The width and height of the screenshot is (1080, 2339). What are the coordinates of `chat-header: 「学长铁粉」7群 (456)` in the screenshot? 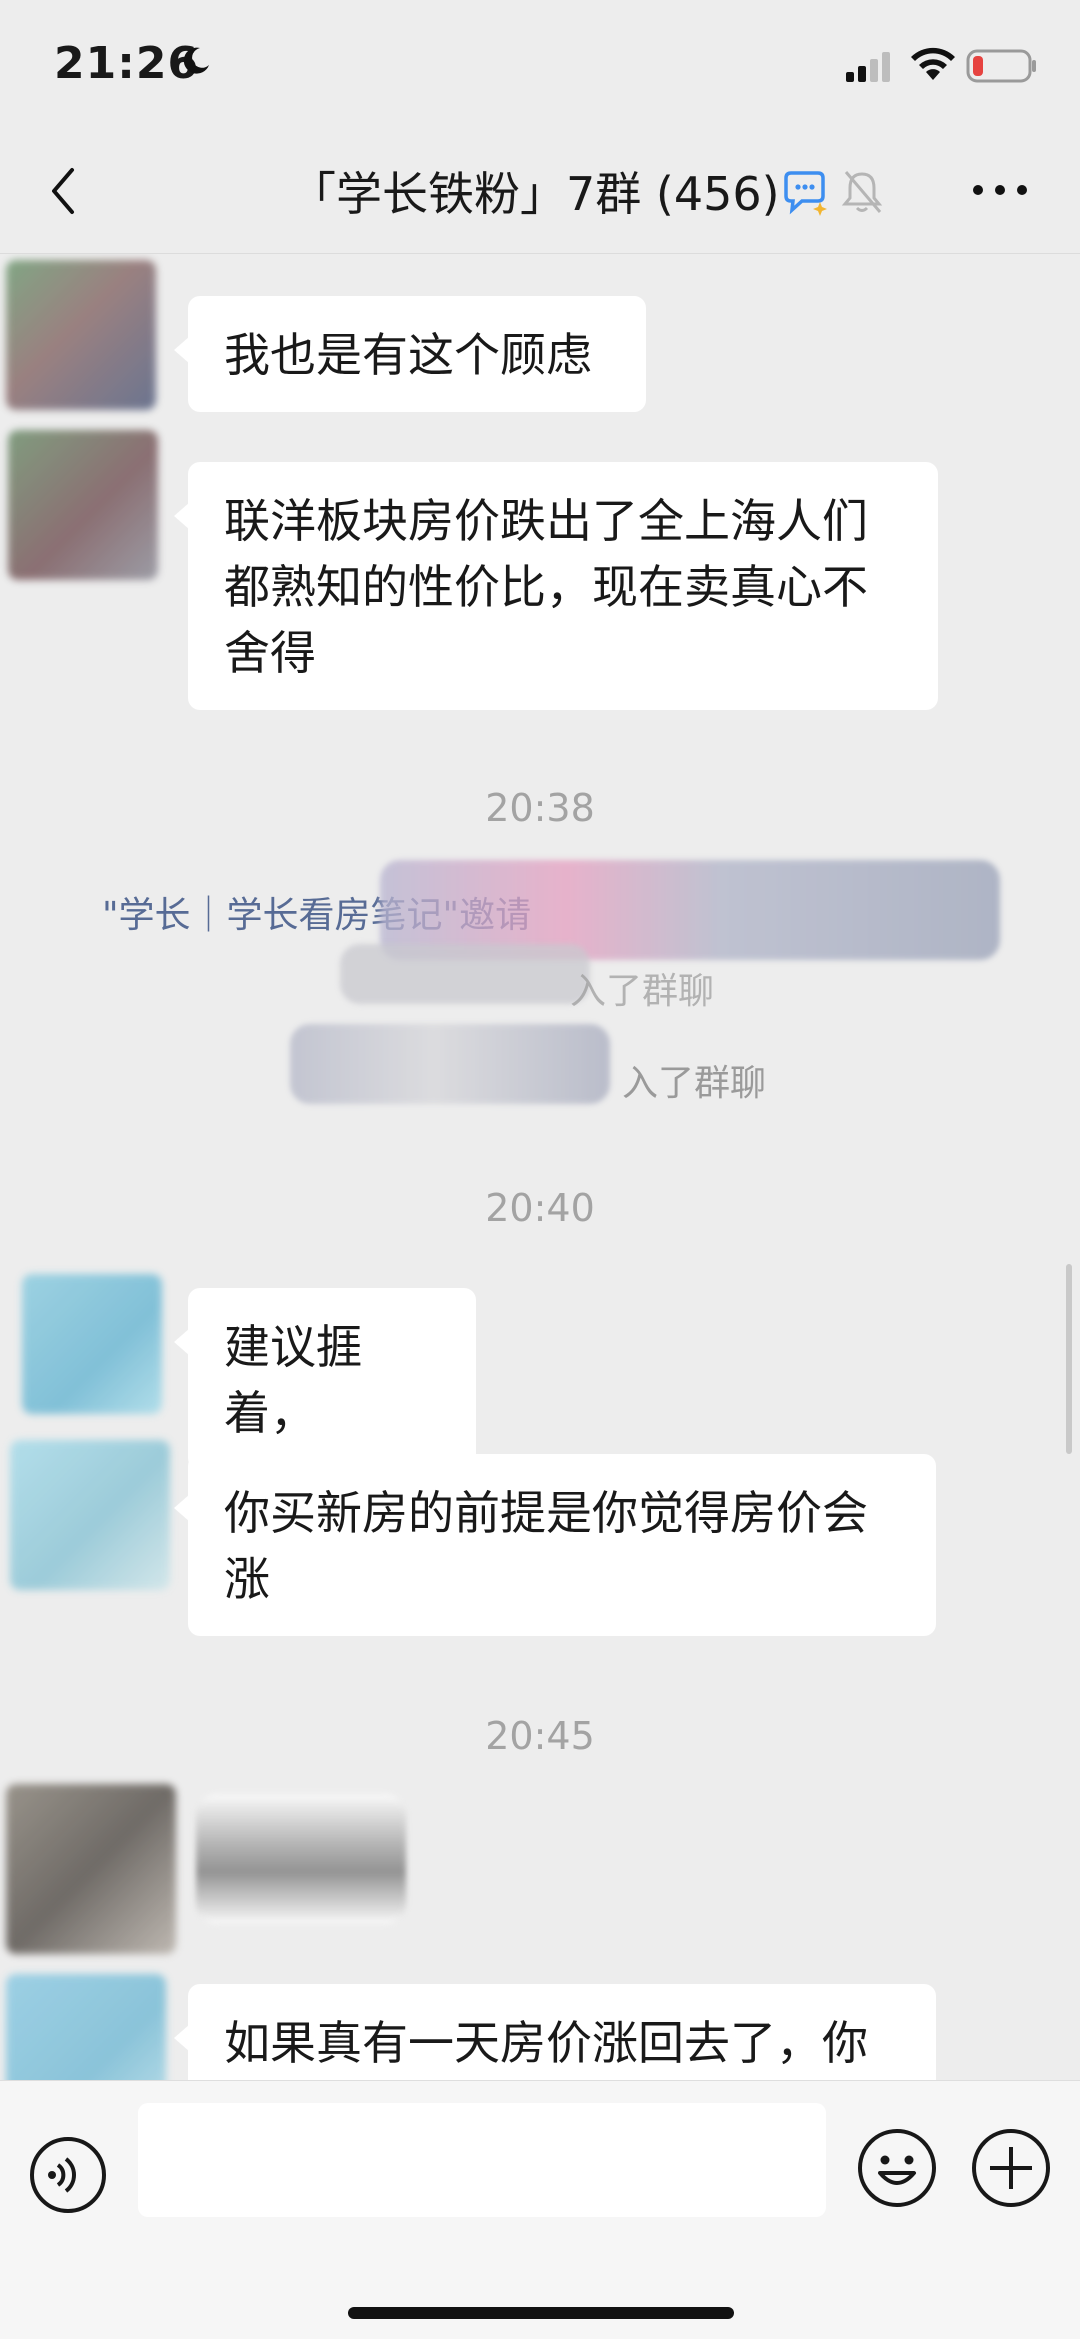 It's located at (540, 192).